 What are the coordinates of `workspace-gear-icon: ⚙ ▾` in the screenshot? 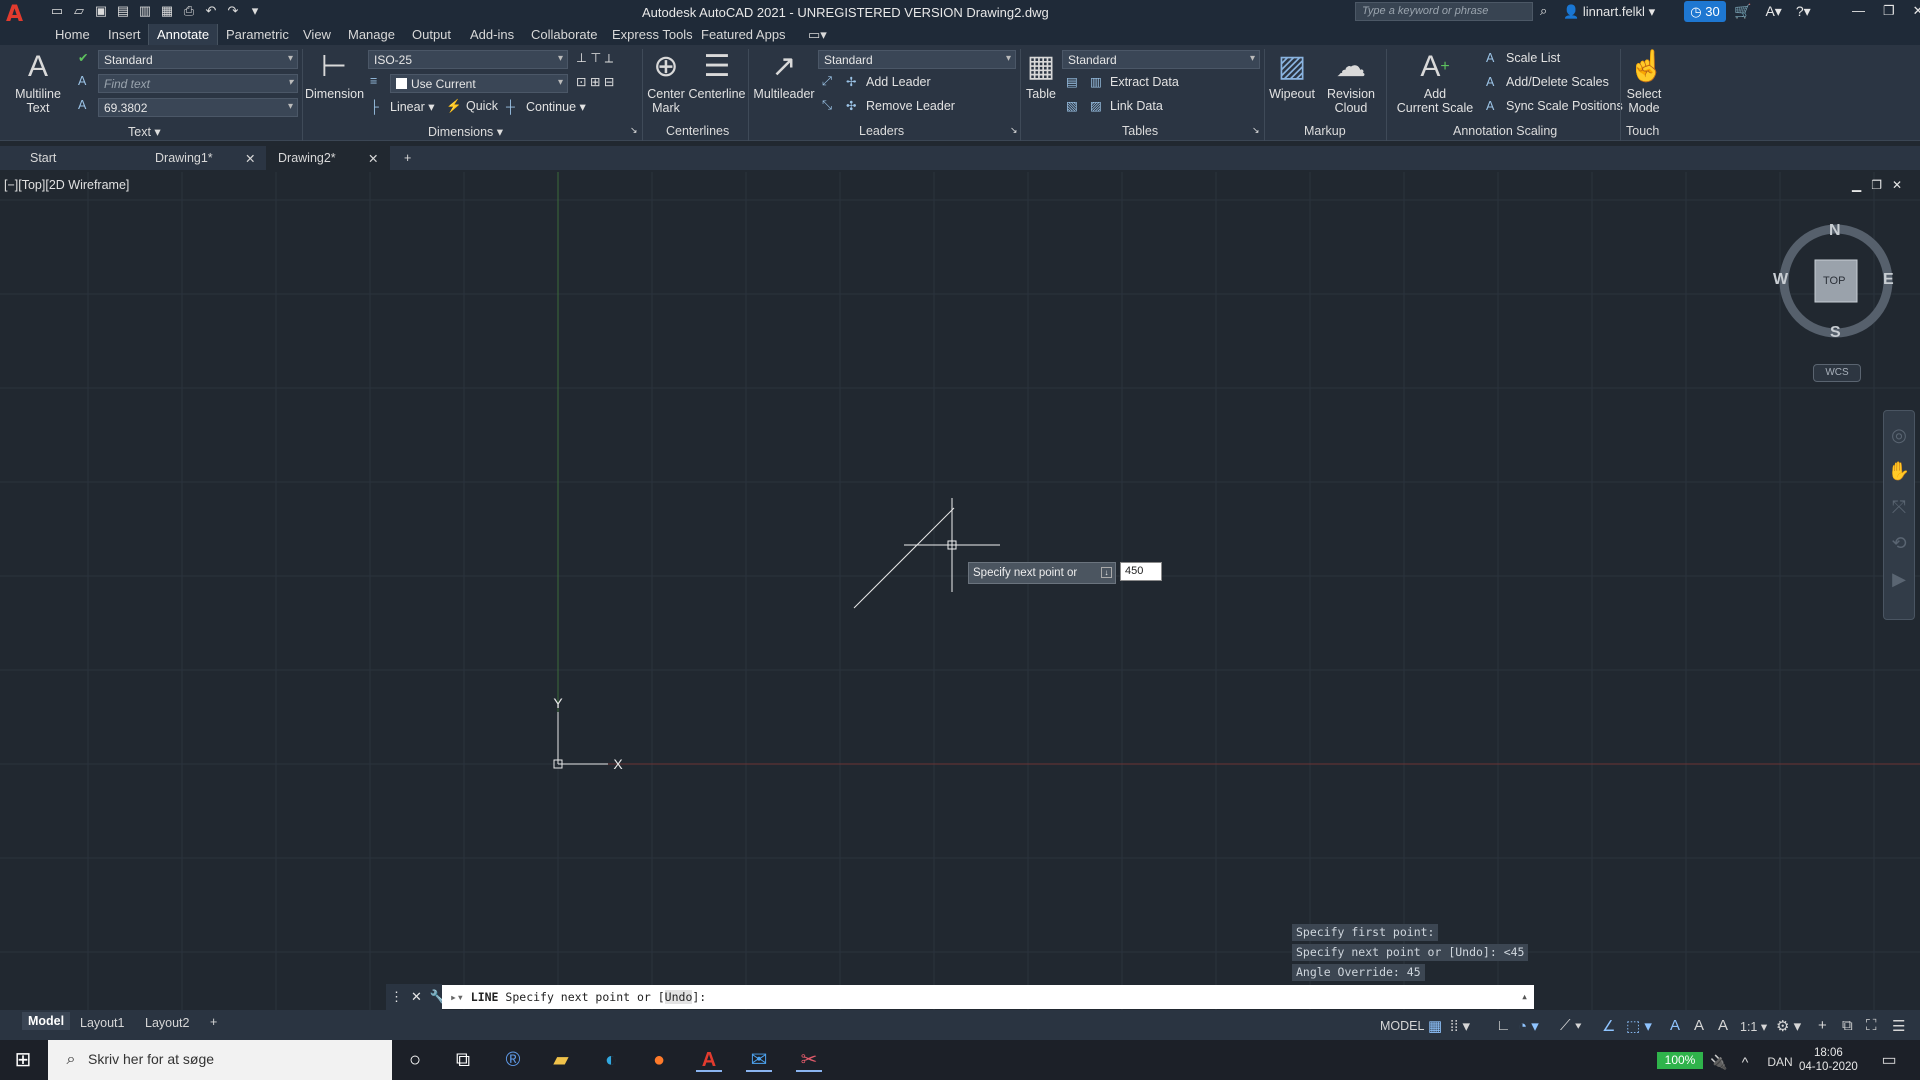 It's located at (1788, 1026).